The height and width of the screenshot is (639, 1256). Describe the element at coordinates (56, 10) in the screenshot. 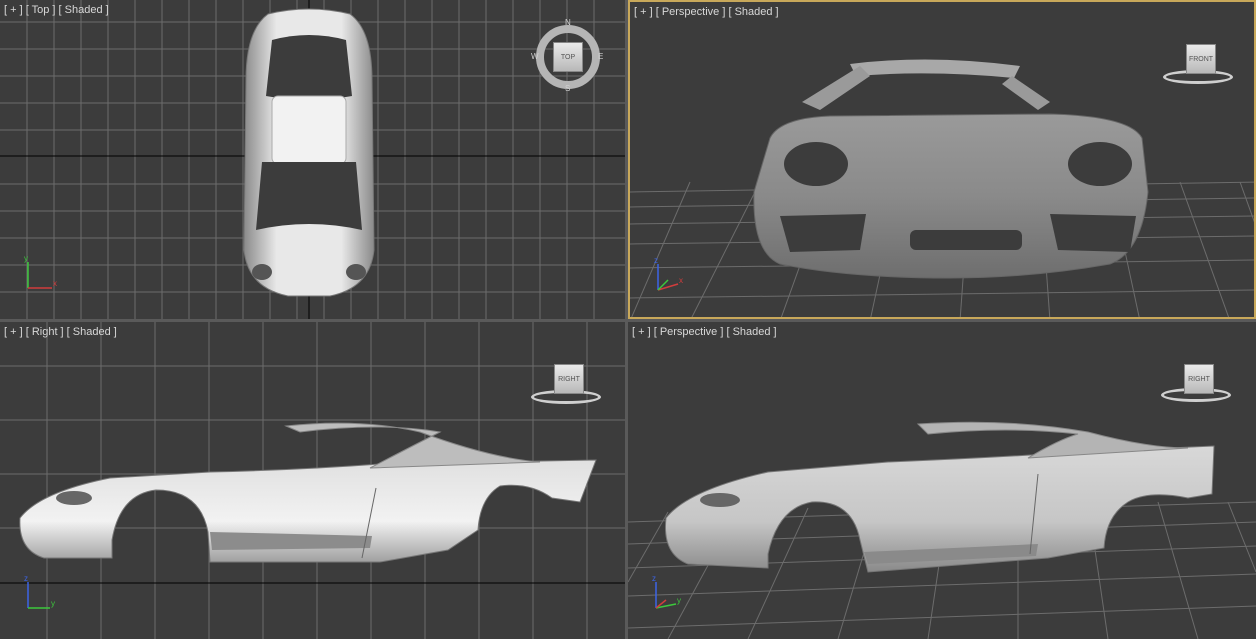

I see `viewport-label: [ + ] [ Top ] [ Shaded ]` at that location.